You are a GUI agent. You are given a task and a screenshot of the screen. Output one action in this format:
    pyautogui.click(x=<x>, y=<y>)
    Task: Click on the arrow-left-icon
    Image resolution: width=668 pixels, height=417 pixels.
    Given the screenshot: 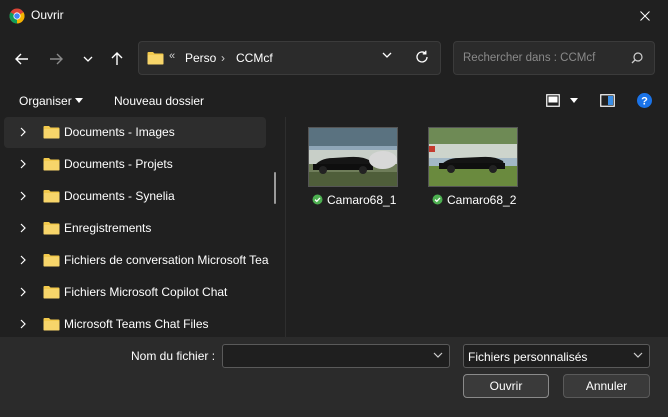 What is the action you would take?
    pyautogui.click(x=21, y=59)
    